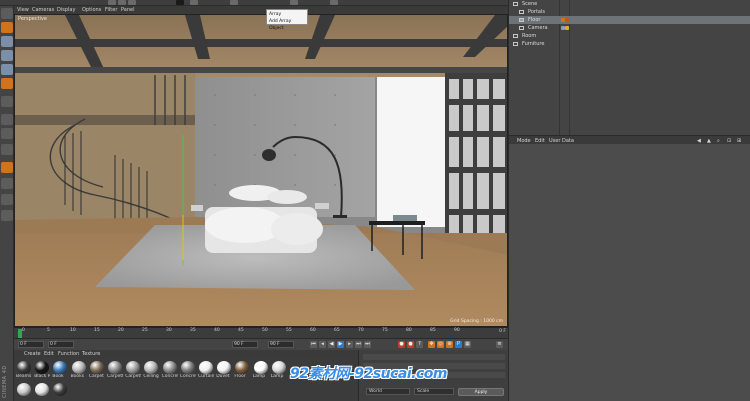  Describe the element at coordinates (629, 36) in the screenshot. I see `object-row-room: Room` at that location.